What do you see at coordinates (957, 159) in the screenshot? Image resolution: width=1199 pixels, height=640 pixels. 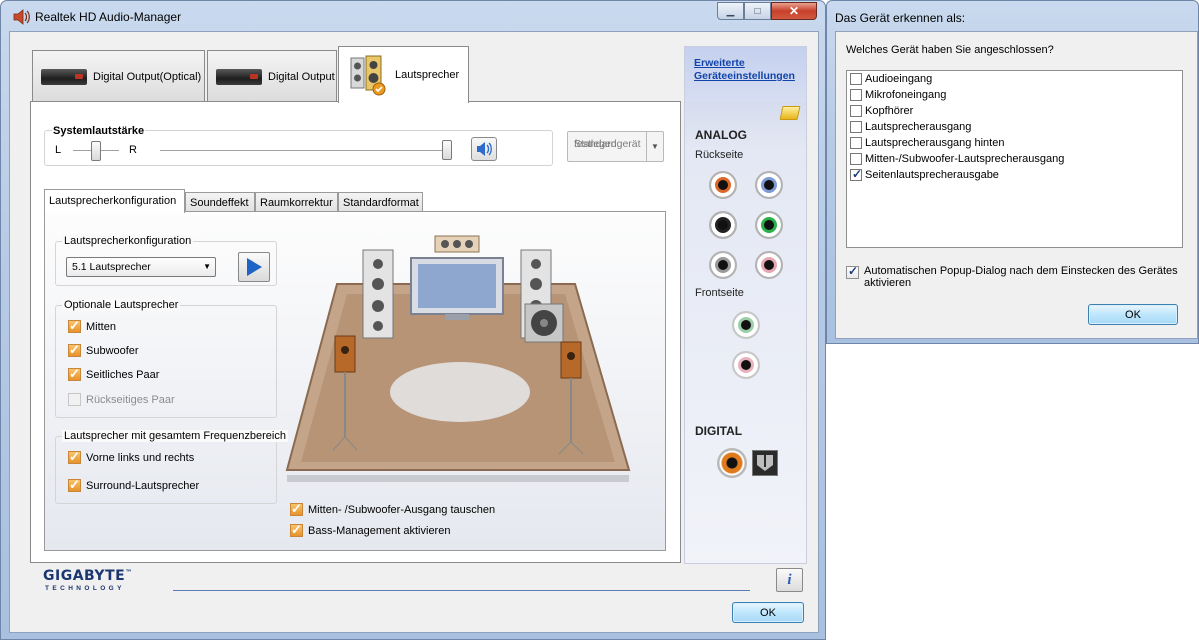 I see `device-option-center-sub: Mitten-/Subwoofer-Lautsprecherausgang` at bounding box center [957, 159].